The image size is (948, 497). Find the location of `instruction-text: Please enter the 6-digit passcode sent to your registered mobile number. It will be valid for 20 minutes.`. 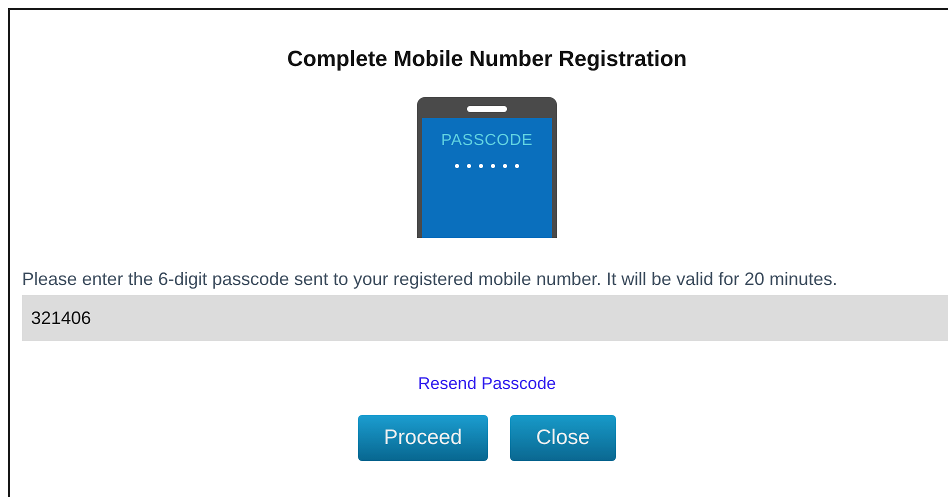

instruction-text: Please enter the 6-digit passcode sent to your registered mobile number. It will be valid for 20 minutes. is located at coordinates (430, 279).